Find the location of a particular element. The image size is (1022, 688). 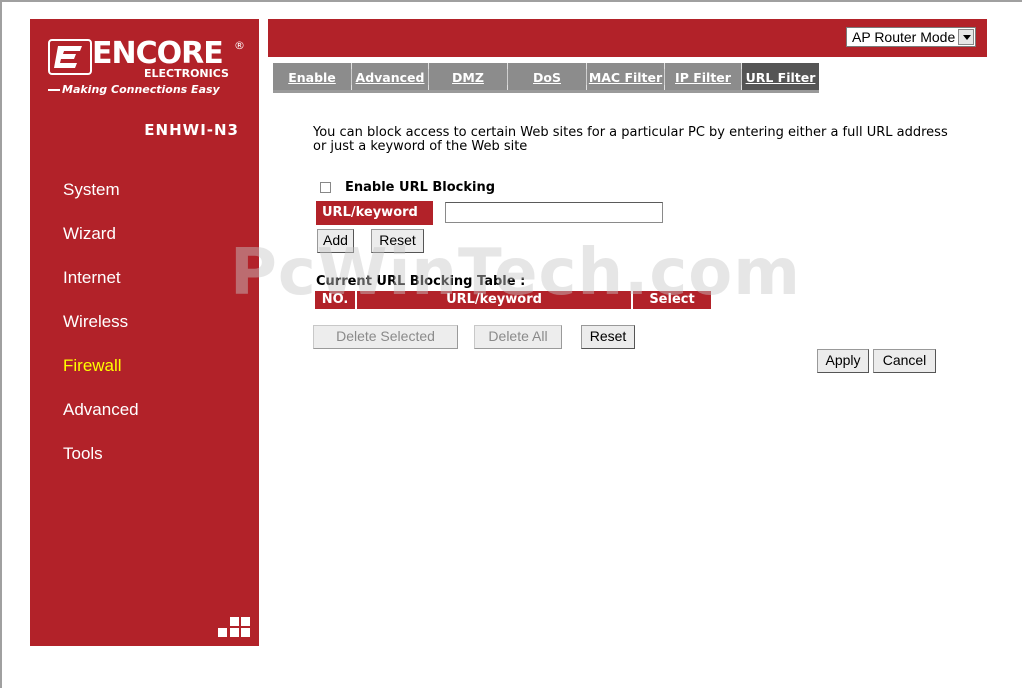

tab-url-filter: URL Filter is located at coordinates (780, 76).